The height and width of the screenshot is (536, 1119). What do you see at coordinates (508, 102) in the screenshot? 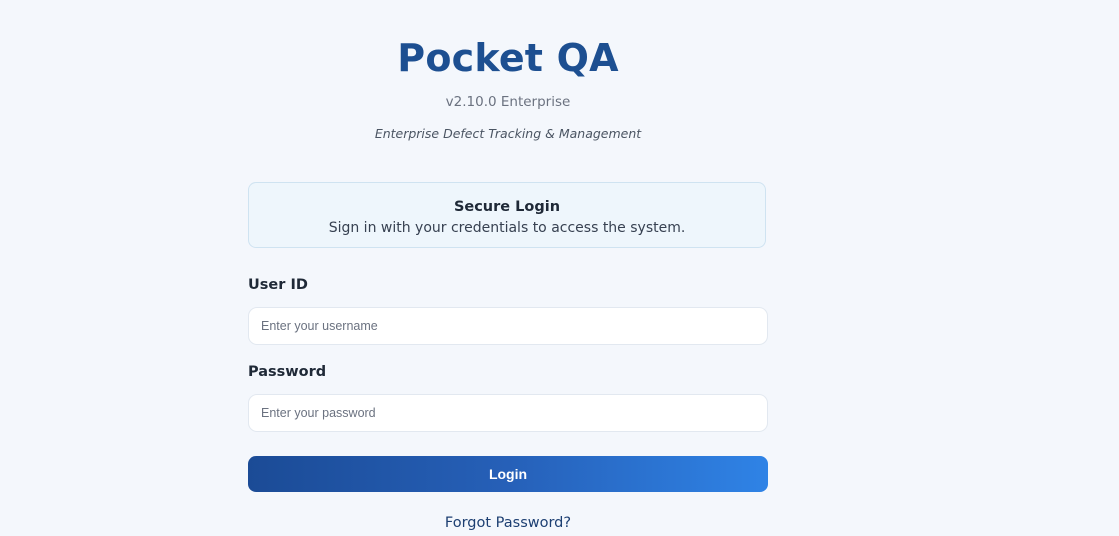
I see `app-version: v2.10.0 Enterprise` at bounding box center [508, 102].